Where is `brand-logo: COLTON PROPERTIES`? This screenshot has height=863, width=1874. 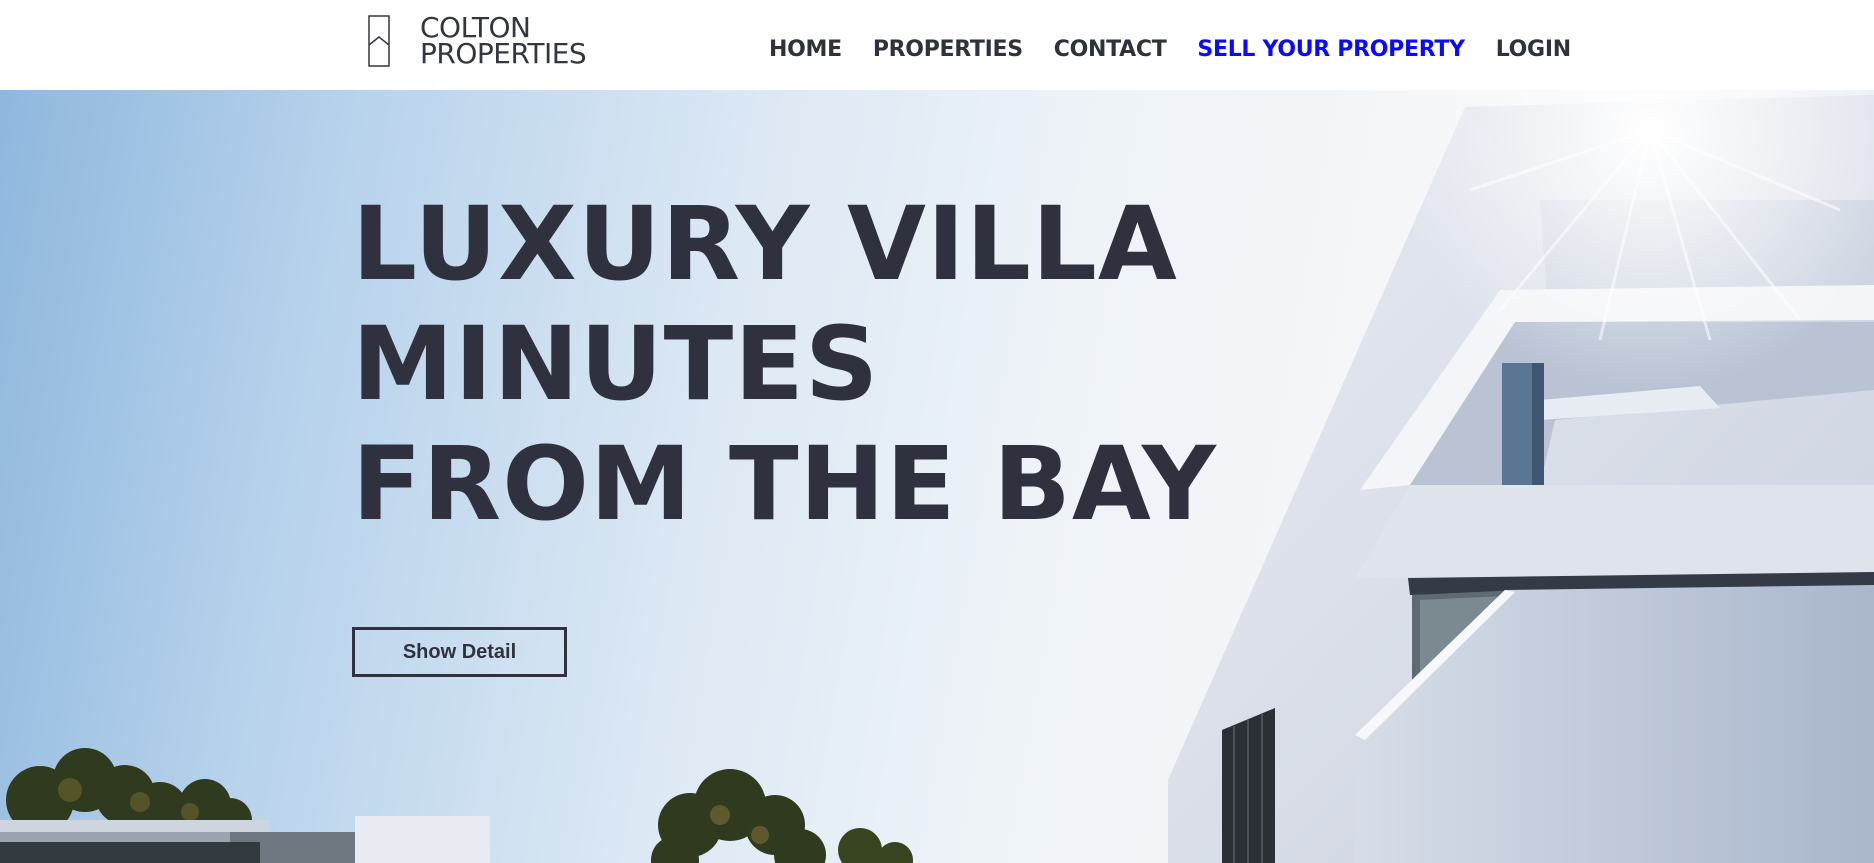 brand-logo: COLTON PROPERTIES is located at coordinates (477, 42).